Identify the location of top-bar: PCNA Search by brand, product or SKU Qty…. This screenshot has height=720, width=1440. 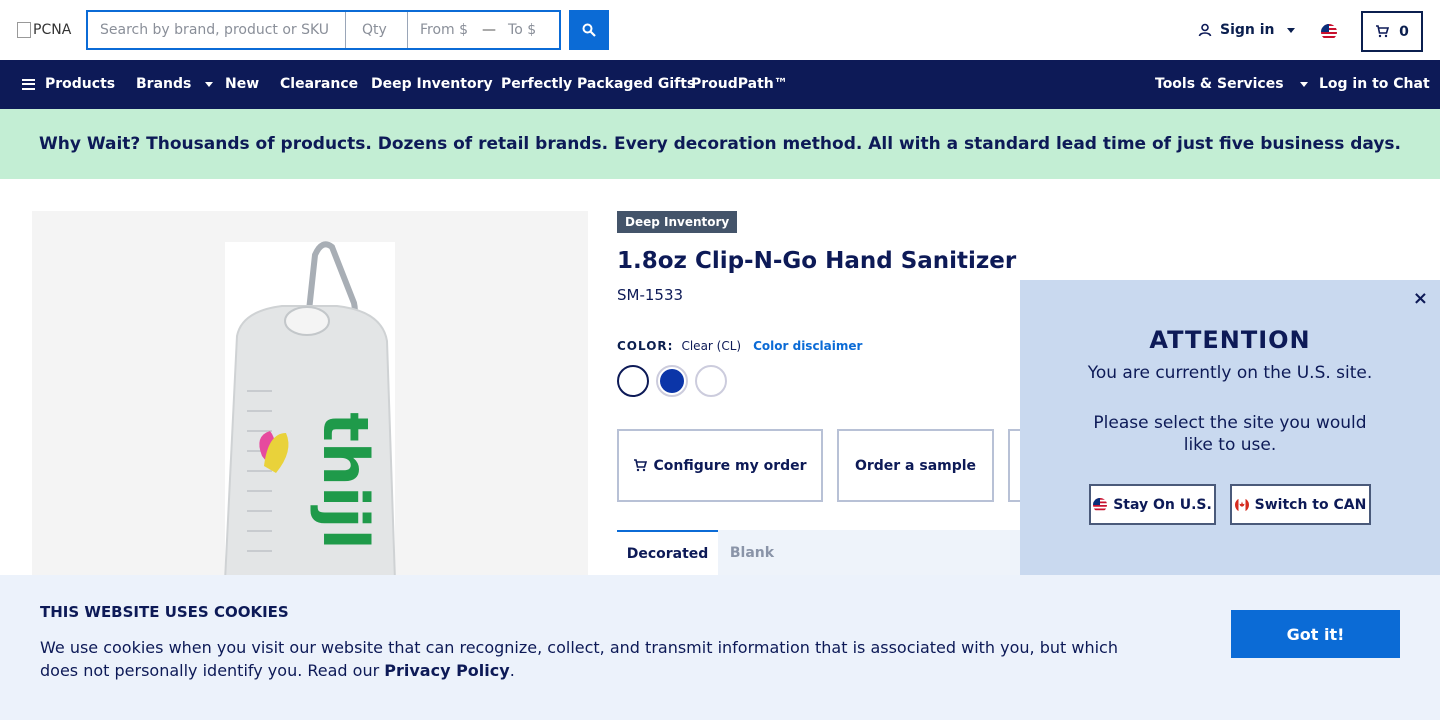
(720, 30).